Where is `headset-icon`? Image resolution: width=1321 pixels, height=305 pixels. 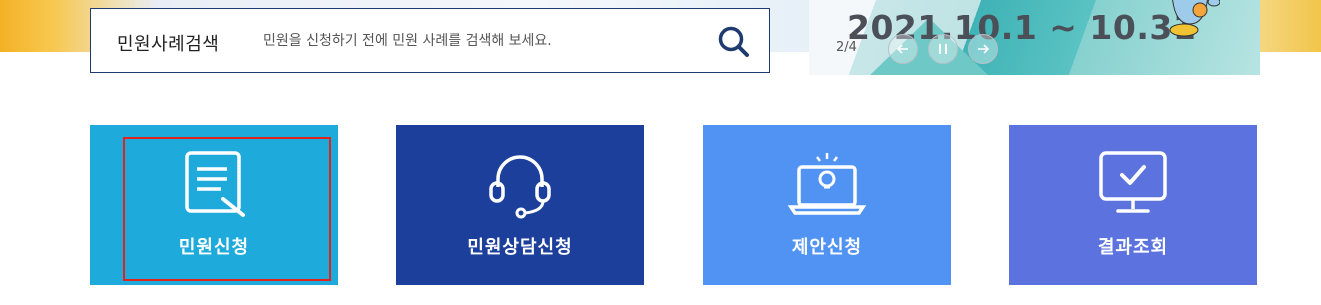 headset-icon is located at coordinates (520, 187).